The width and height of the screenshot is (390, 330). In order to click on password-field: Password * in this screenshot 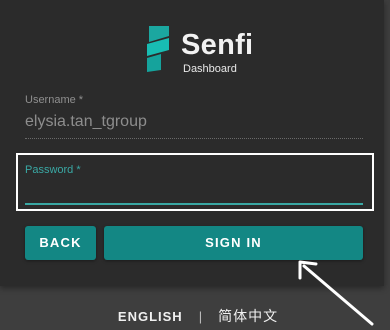, I will do `click(194, 184)`.